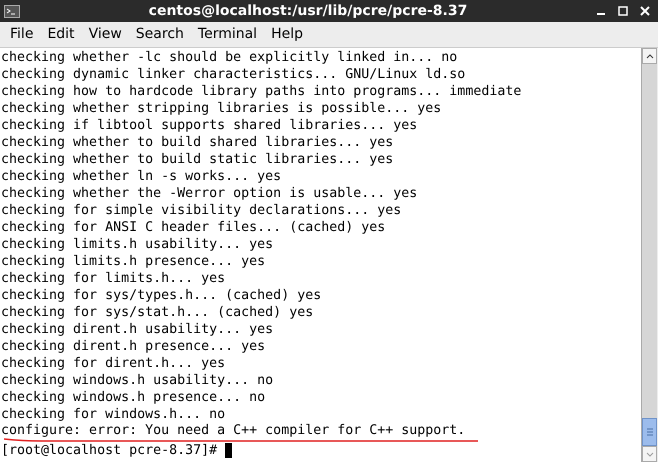  I want to click on shell-prompt: [root@localhost pcre-8.37]#, so click(109, 450).